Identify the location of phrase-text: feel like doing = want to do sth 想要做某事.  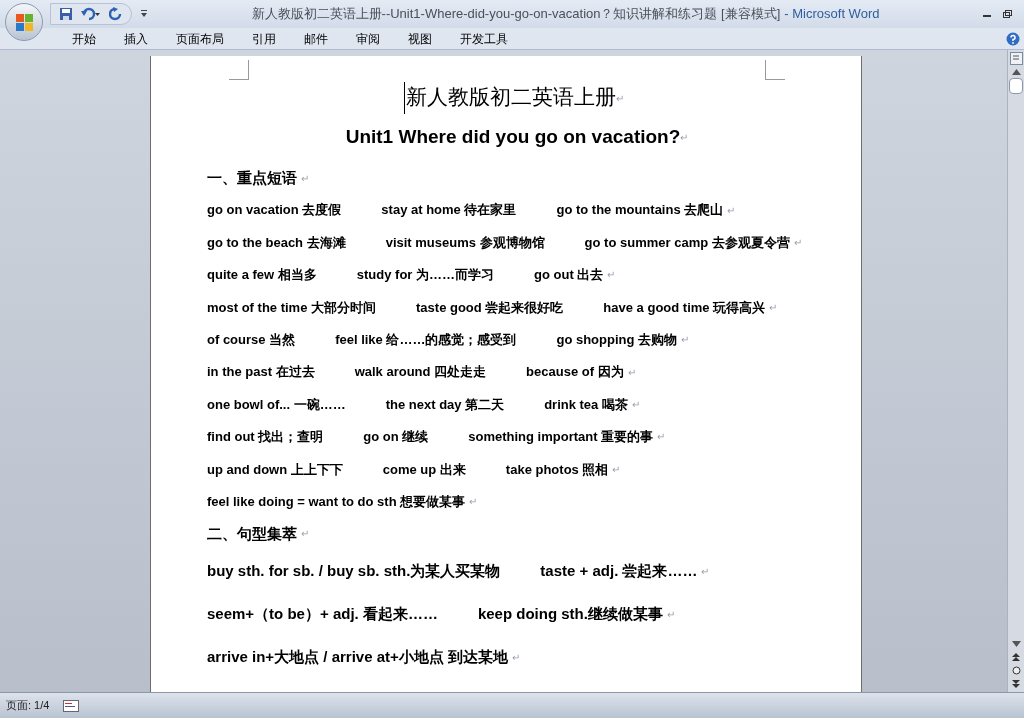
(336, 501).